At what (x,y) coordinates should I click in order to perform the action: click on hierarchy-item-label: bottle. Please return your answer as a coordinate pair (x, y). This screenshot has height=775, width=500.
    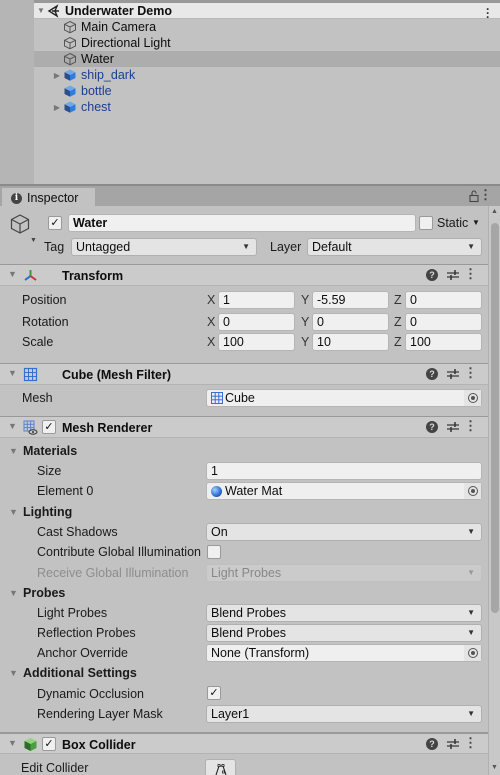
    Looking at the image, I should click on (96, 91).